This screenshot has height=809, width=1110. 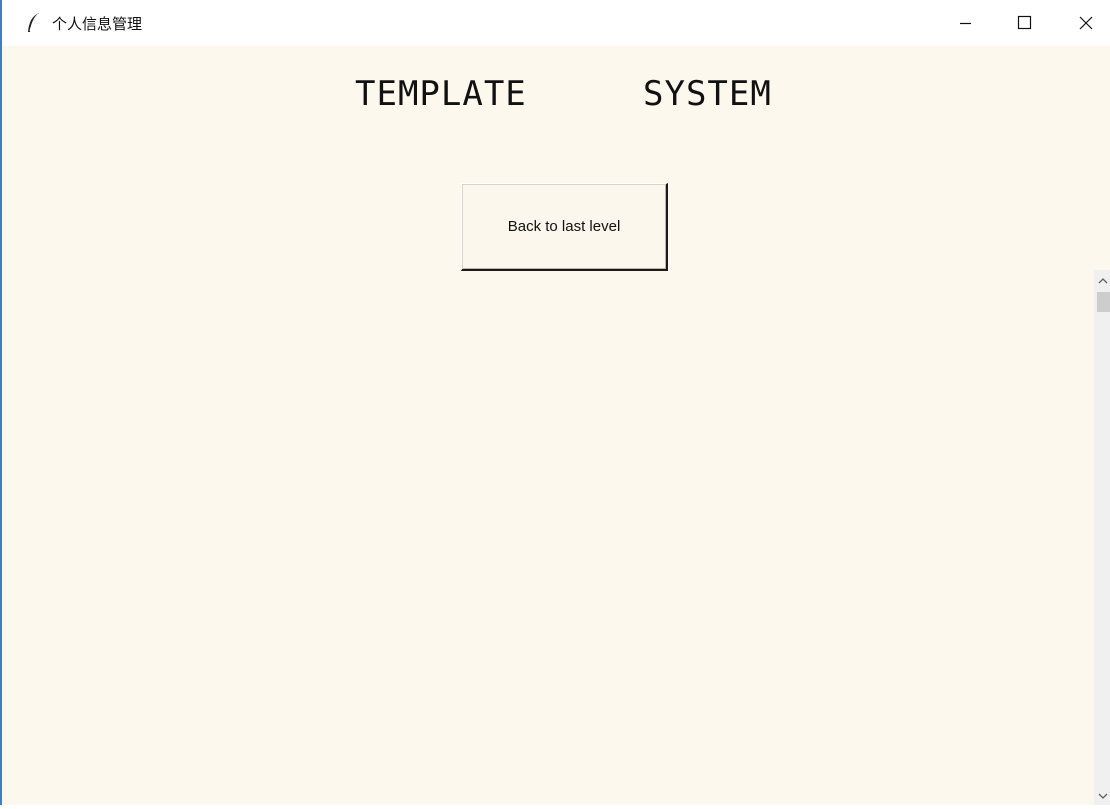 I want to click on vertical-scrollbar, so click(x=1102, y=537).